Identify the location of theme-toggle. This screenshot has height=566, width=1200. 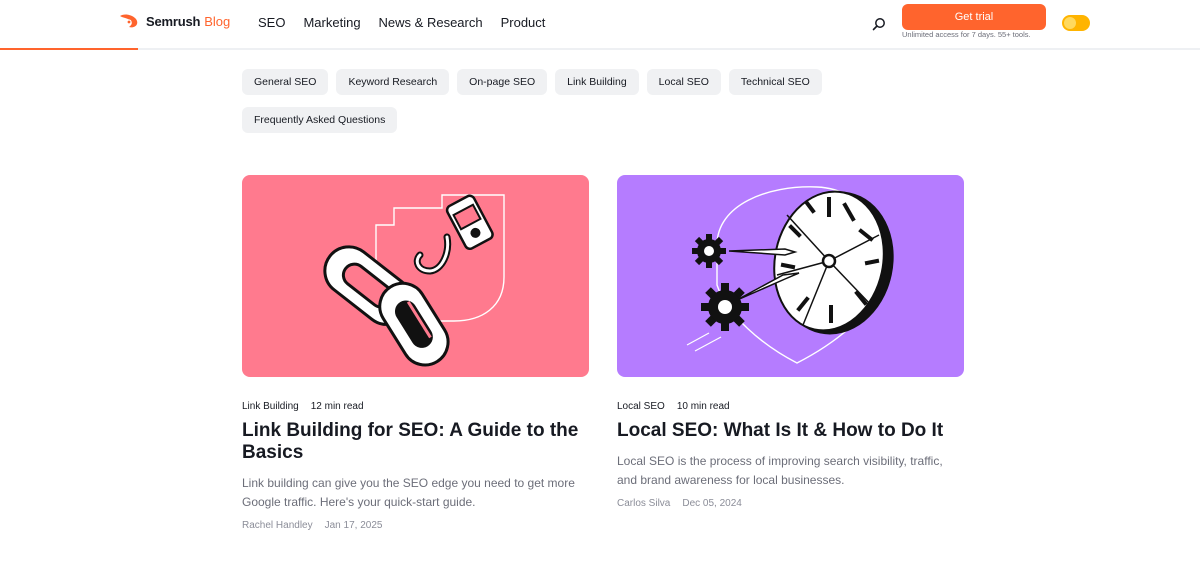
(1076, 23).